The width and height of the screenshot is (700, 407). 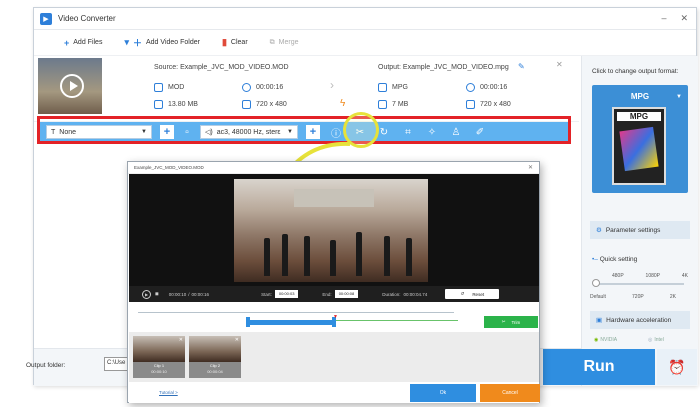 I want to click on clear-button: ▮ Clear, so click(x=235, y=42).